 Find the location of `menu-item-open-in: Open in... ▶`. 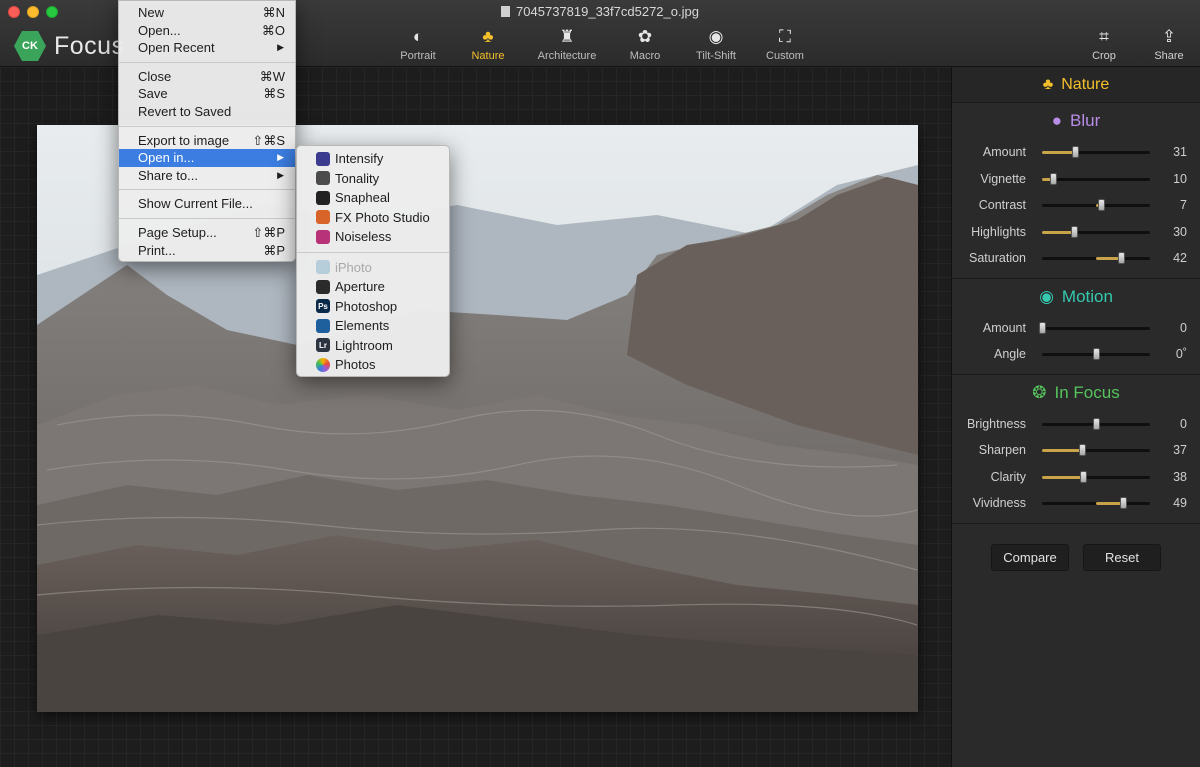

menu-item-open-in: Open in... ▶ is located at coordinates (207, 158).